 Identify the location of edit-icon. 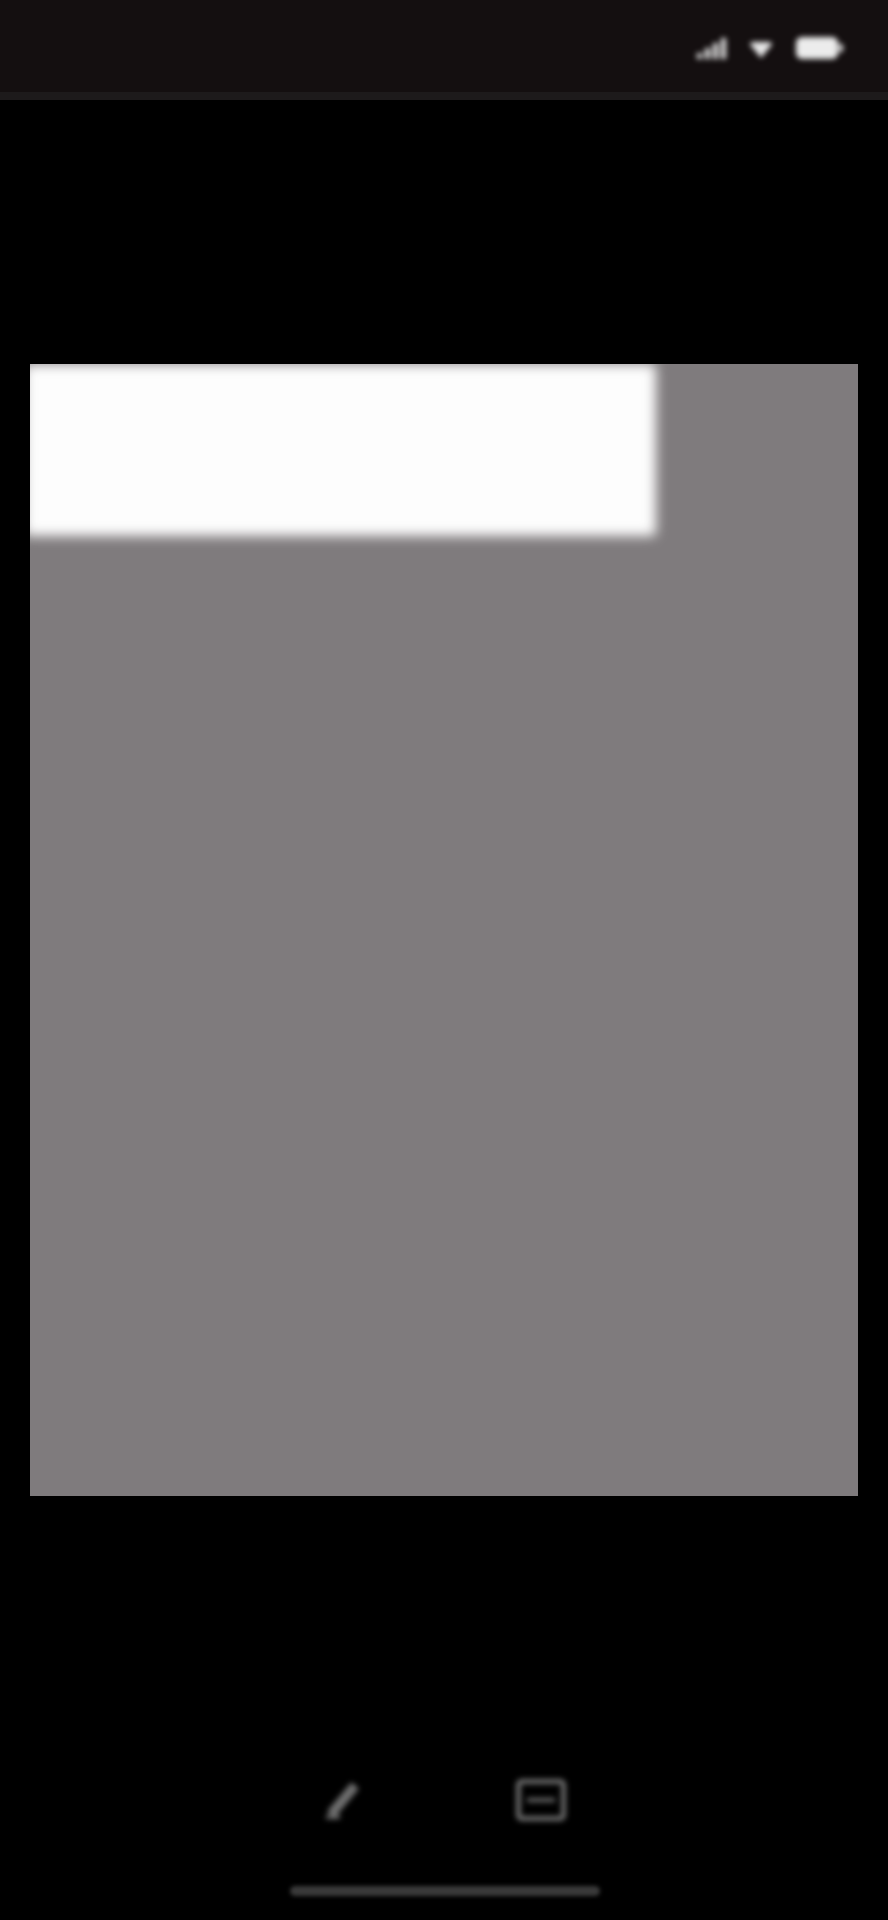
(343, 1800).